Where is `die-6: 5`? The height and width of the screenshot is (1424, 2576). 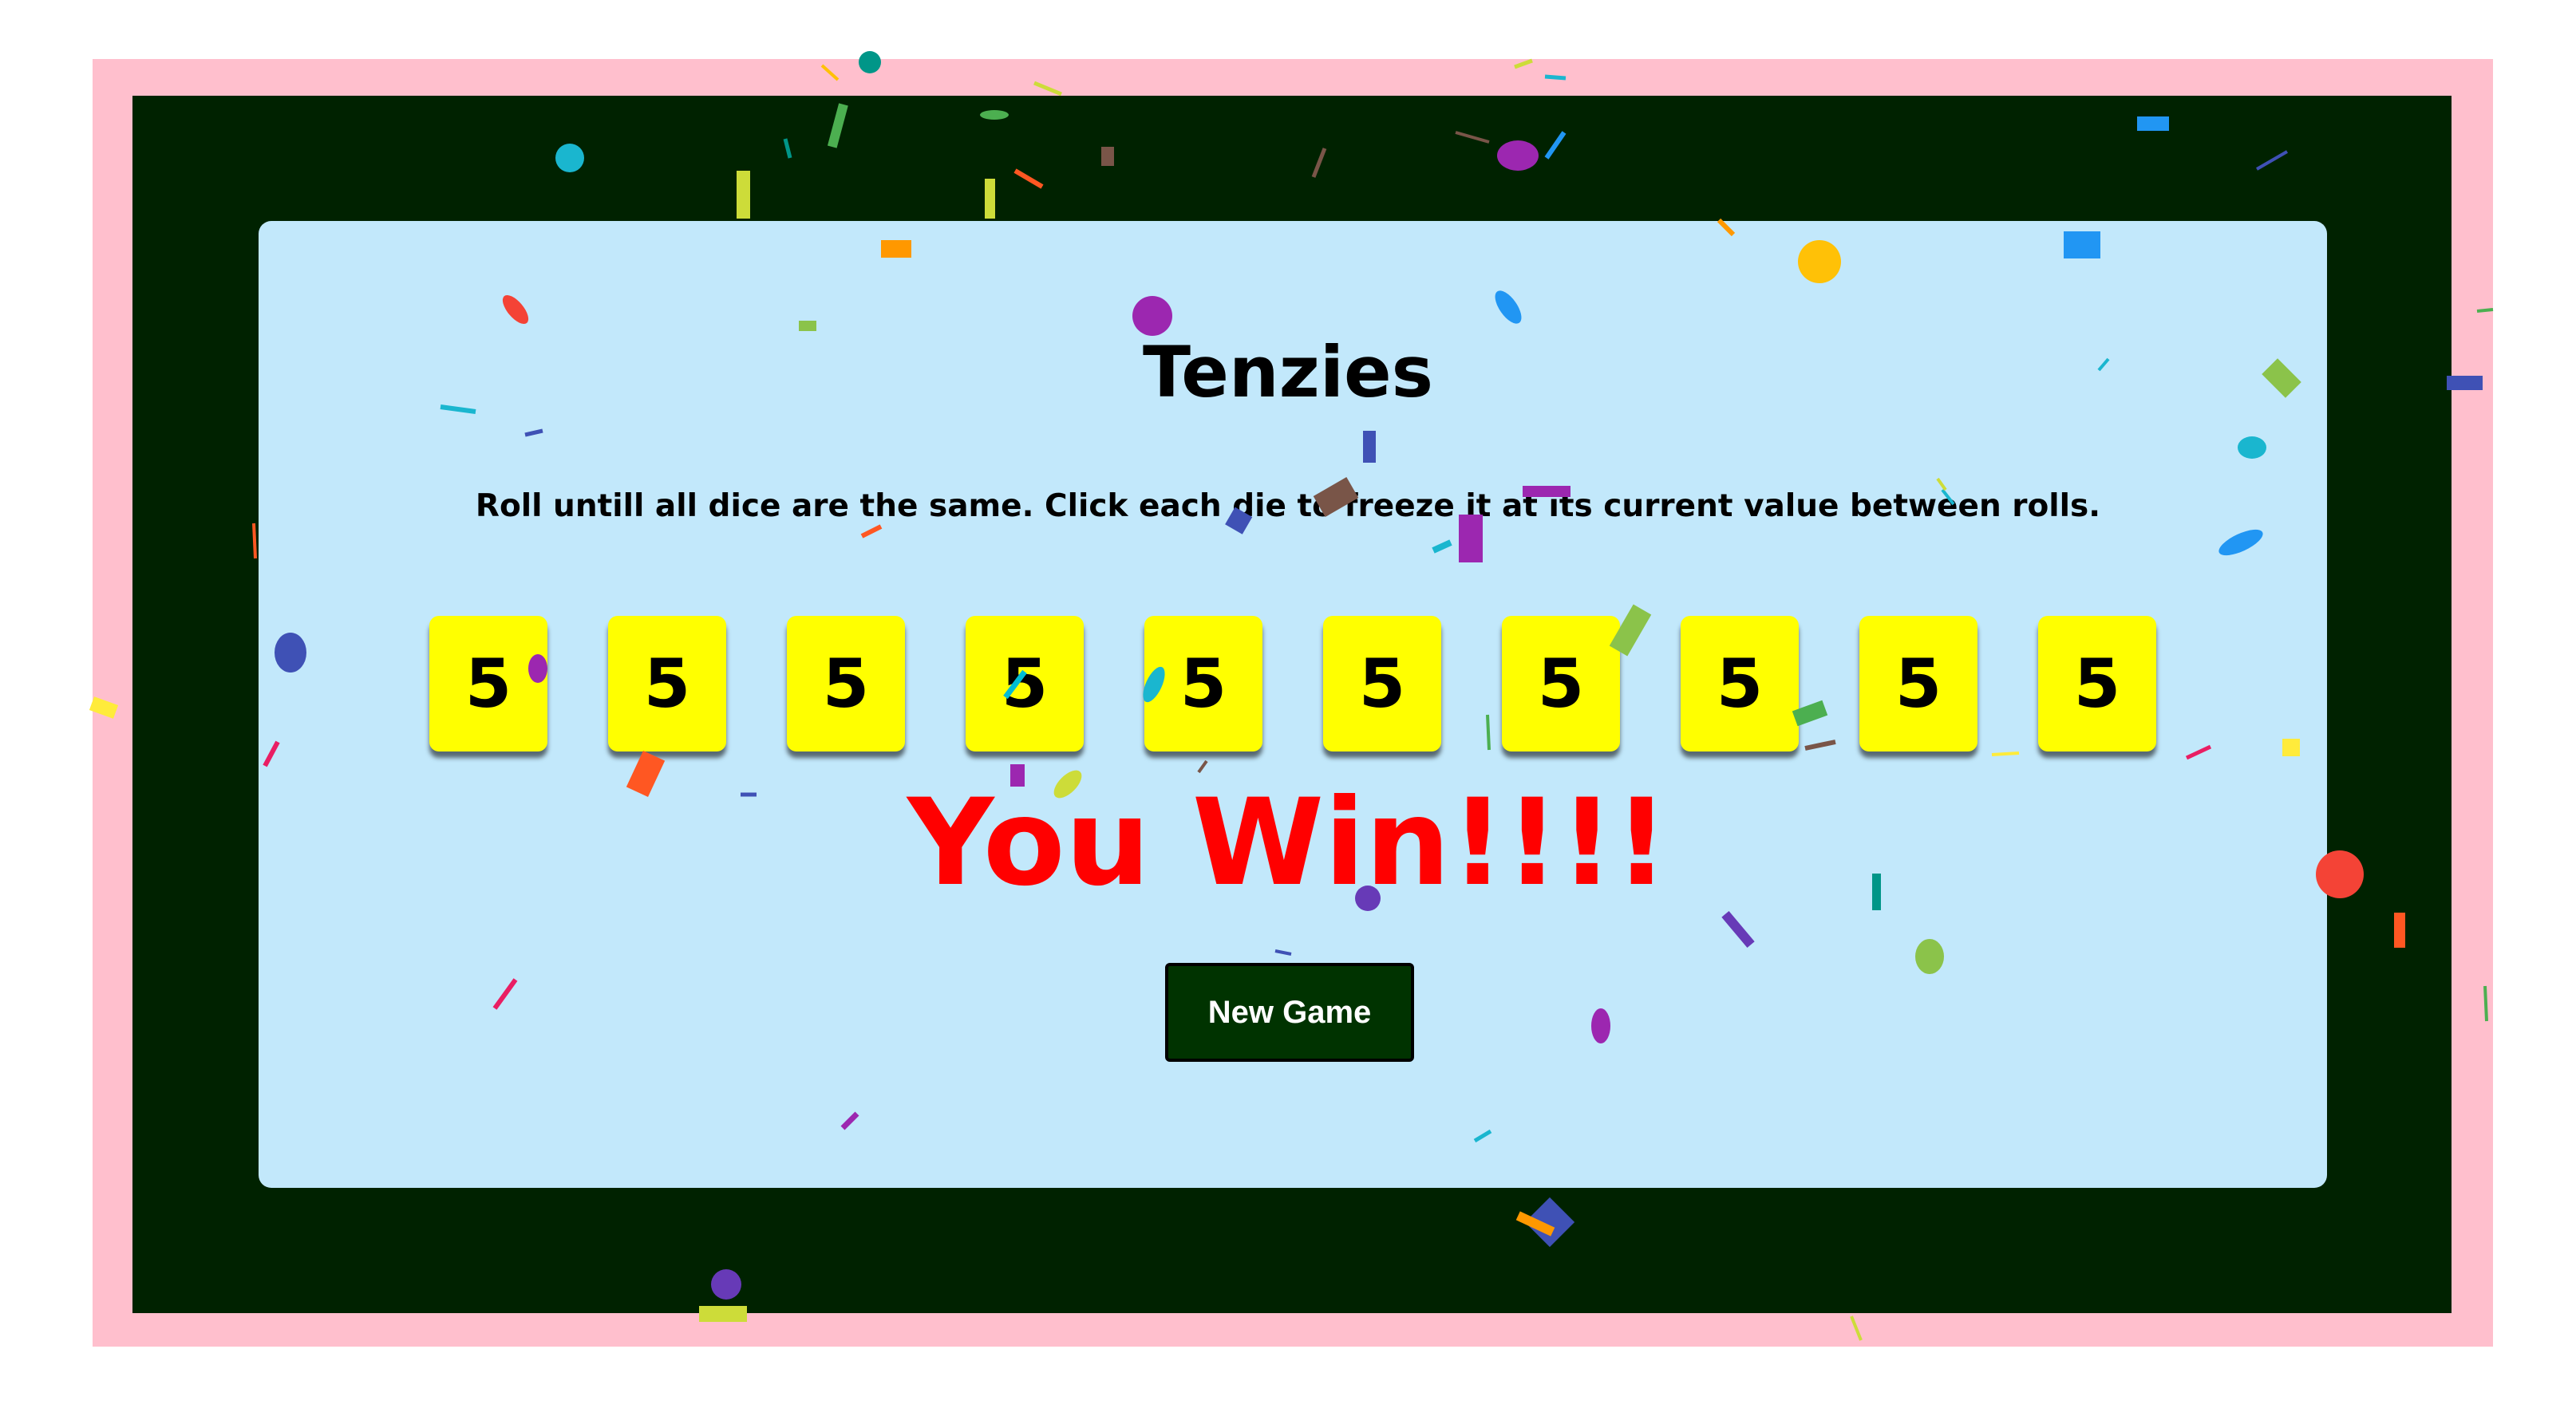 die-6: 5 is located at coordinates (1382, 684).